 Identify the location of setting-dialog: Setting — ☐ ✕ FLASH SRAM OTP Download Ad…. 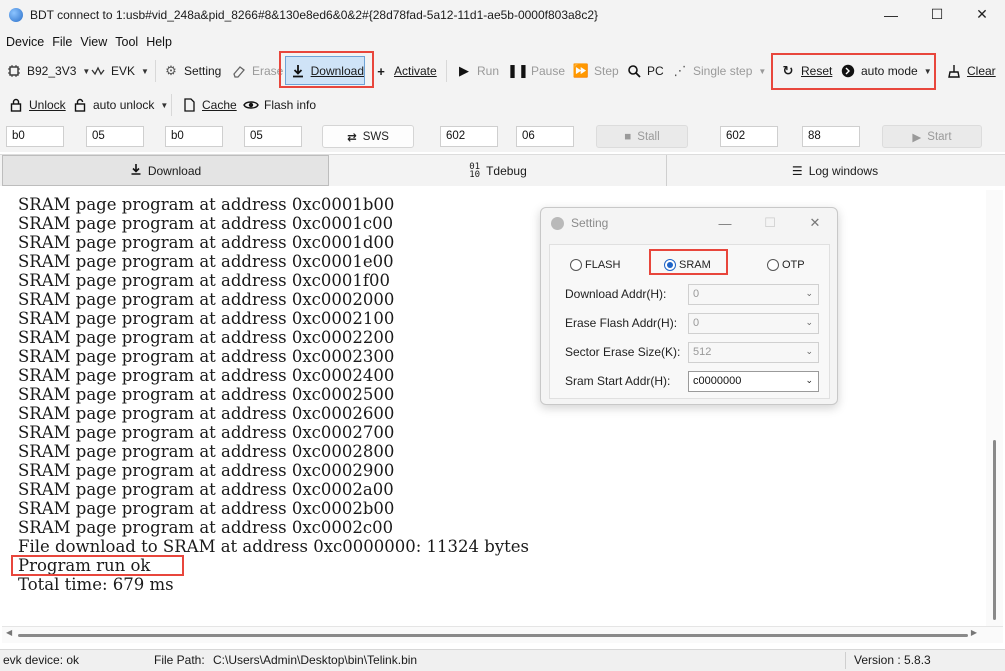
(689, 306).